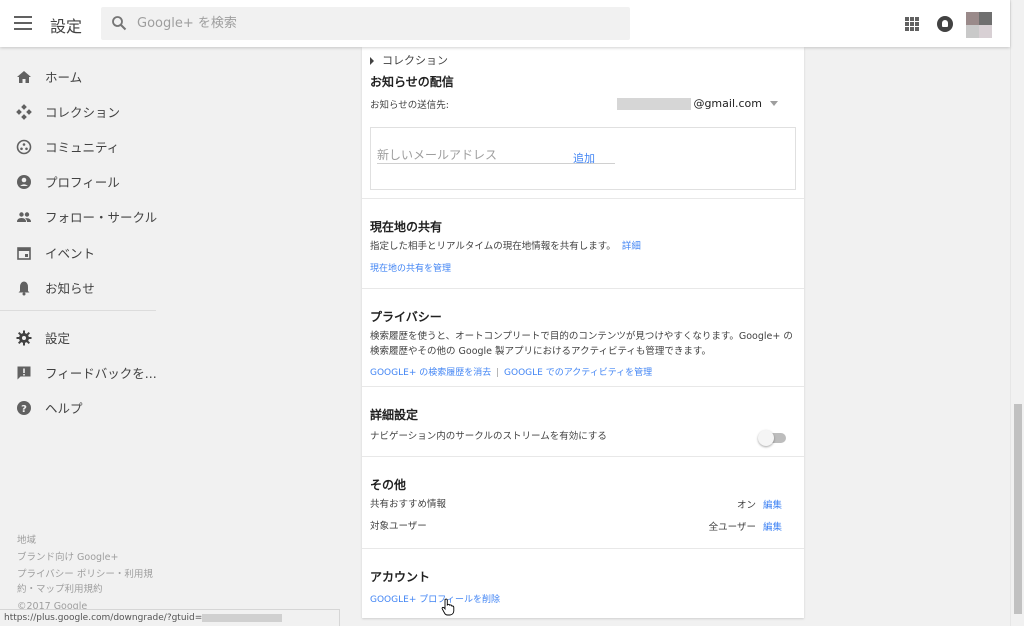  I want to click on sidebar-item-help: ? ヘルプ, so click(78, 407).